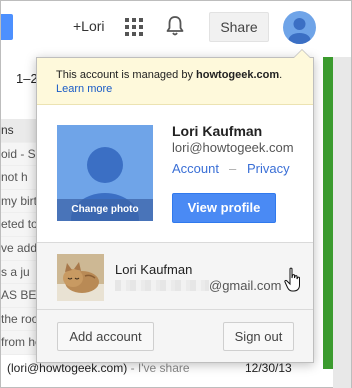 The width and height of the screenshot is (352, 388). Describe the element at coordinates (27, 78) in the screenshot. I see `page-range: 1–2` at that location.